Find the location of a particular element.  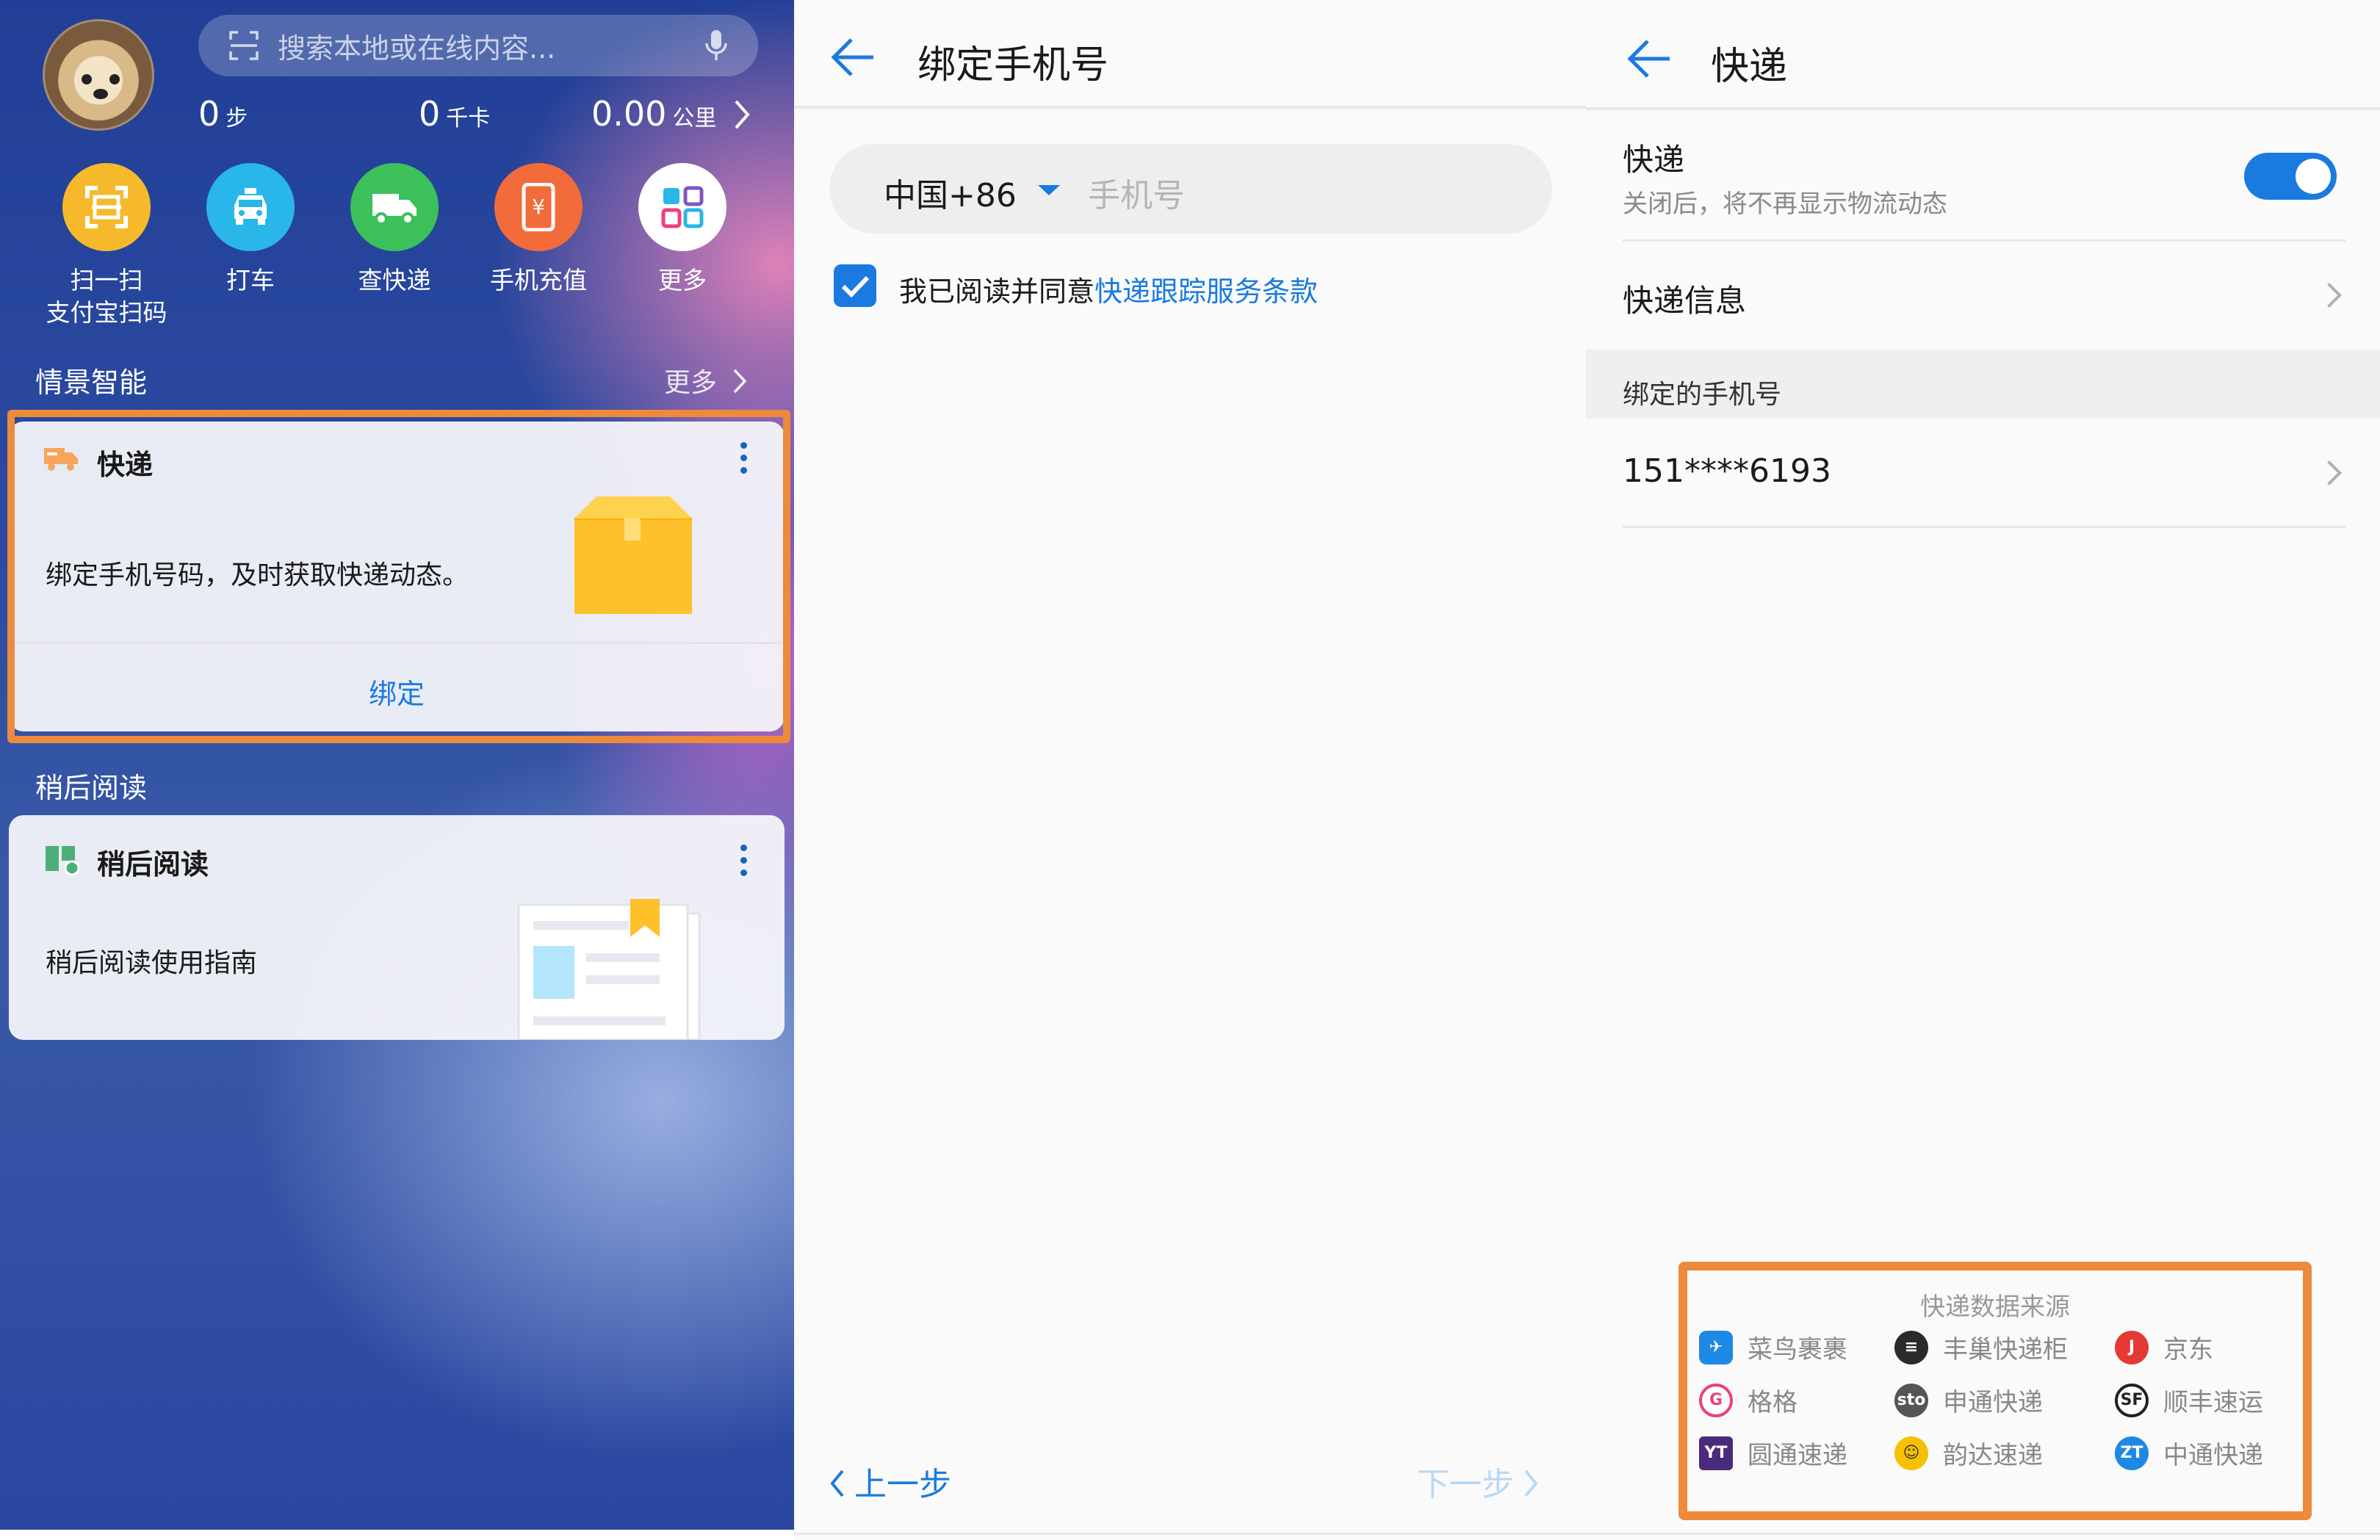

express-toggle-switch is located at coordinates (2291, 176).